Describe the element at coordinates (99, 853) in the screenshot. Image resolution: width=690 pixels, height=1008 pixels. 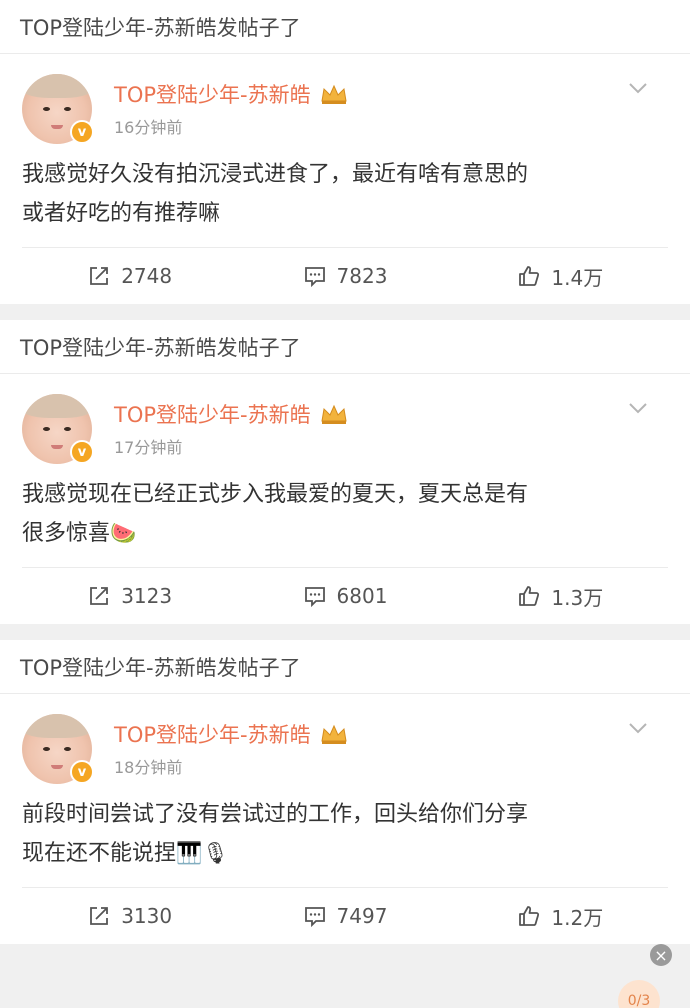
I see `post-text-line: 现在还不能说捏` at that location.